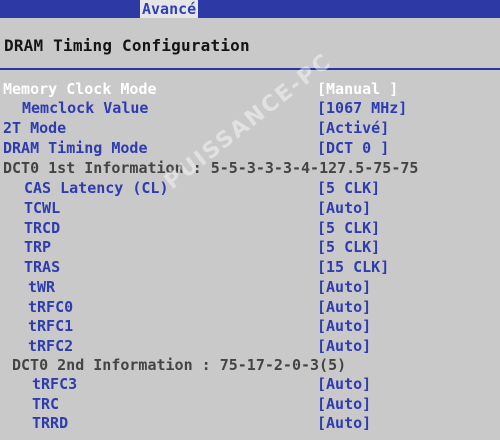 The height and width of the screenshot is (440, 500). I want to click on setting-label: TRP, so click(38, 247).